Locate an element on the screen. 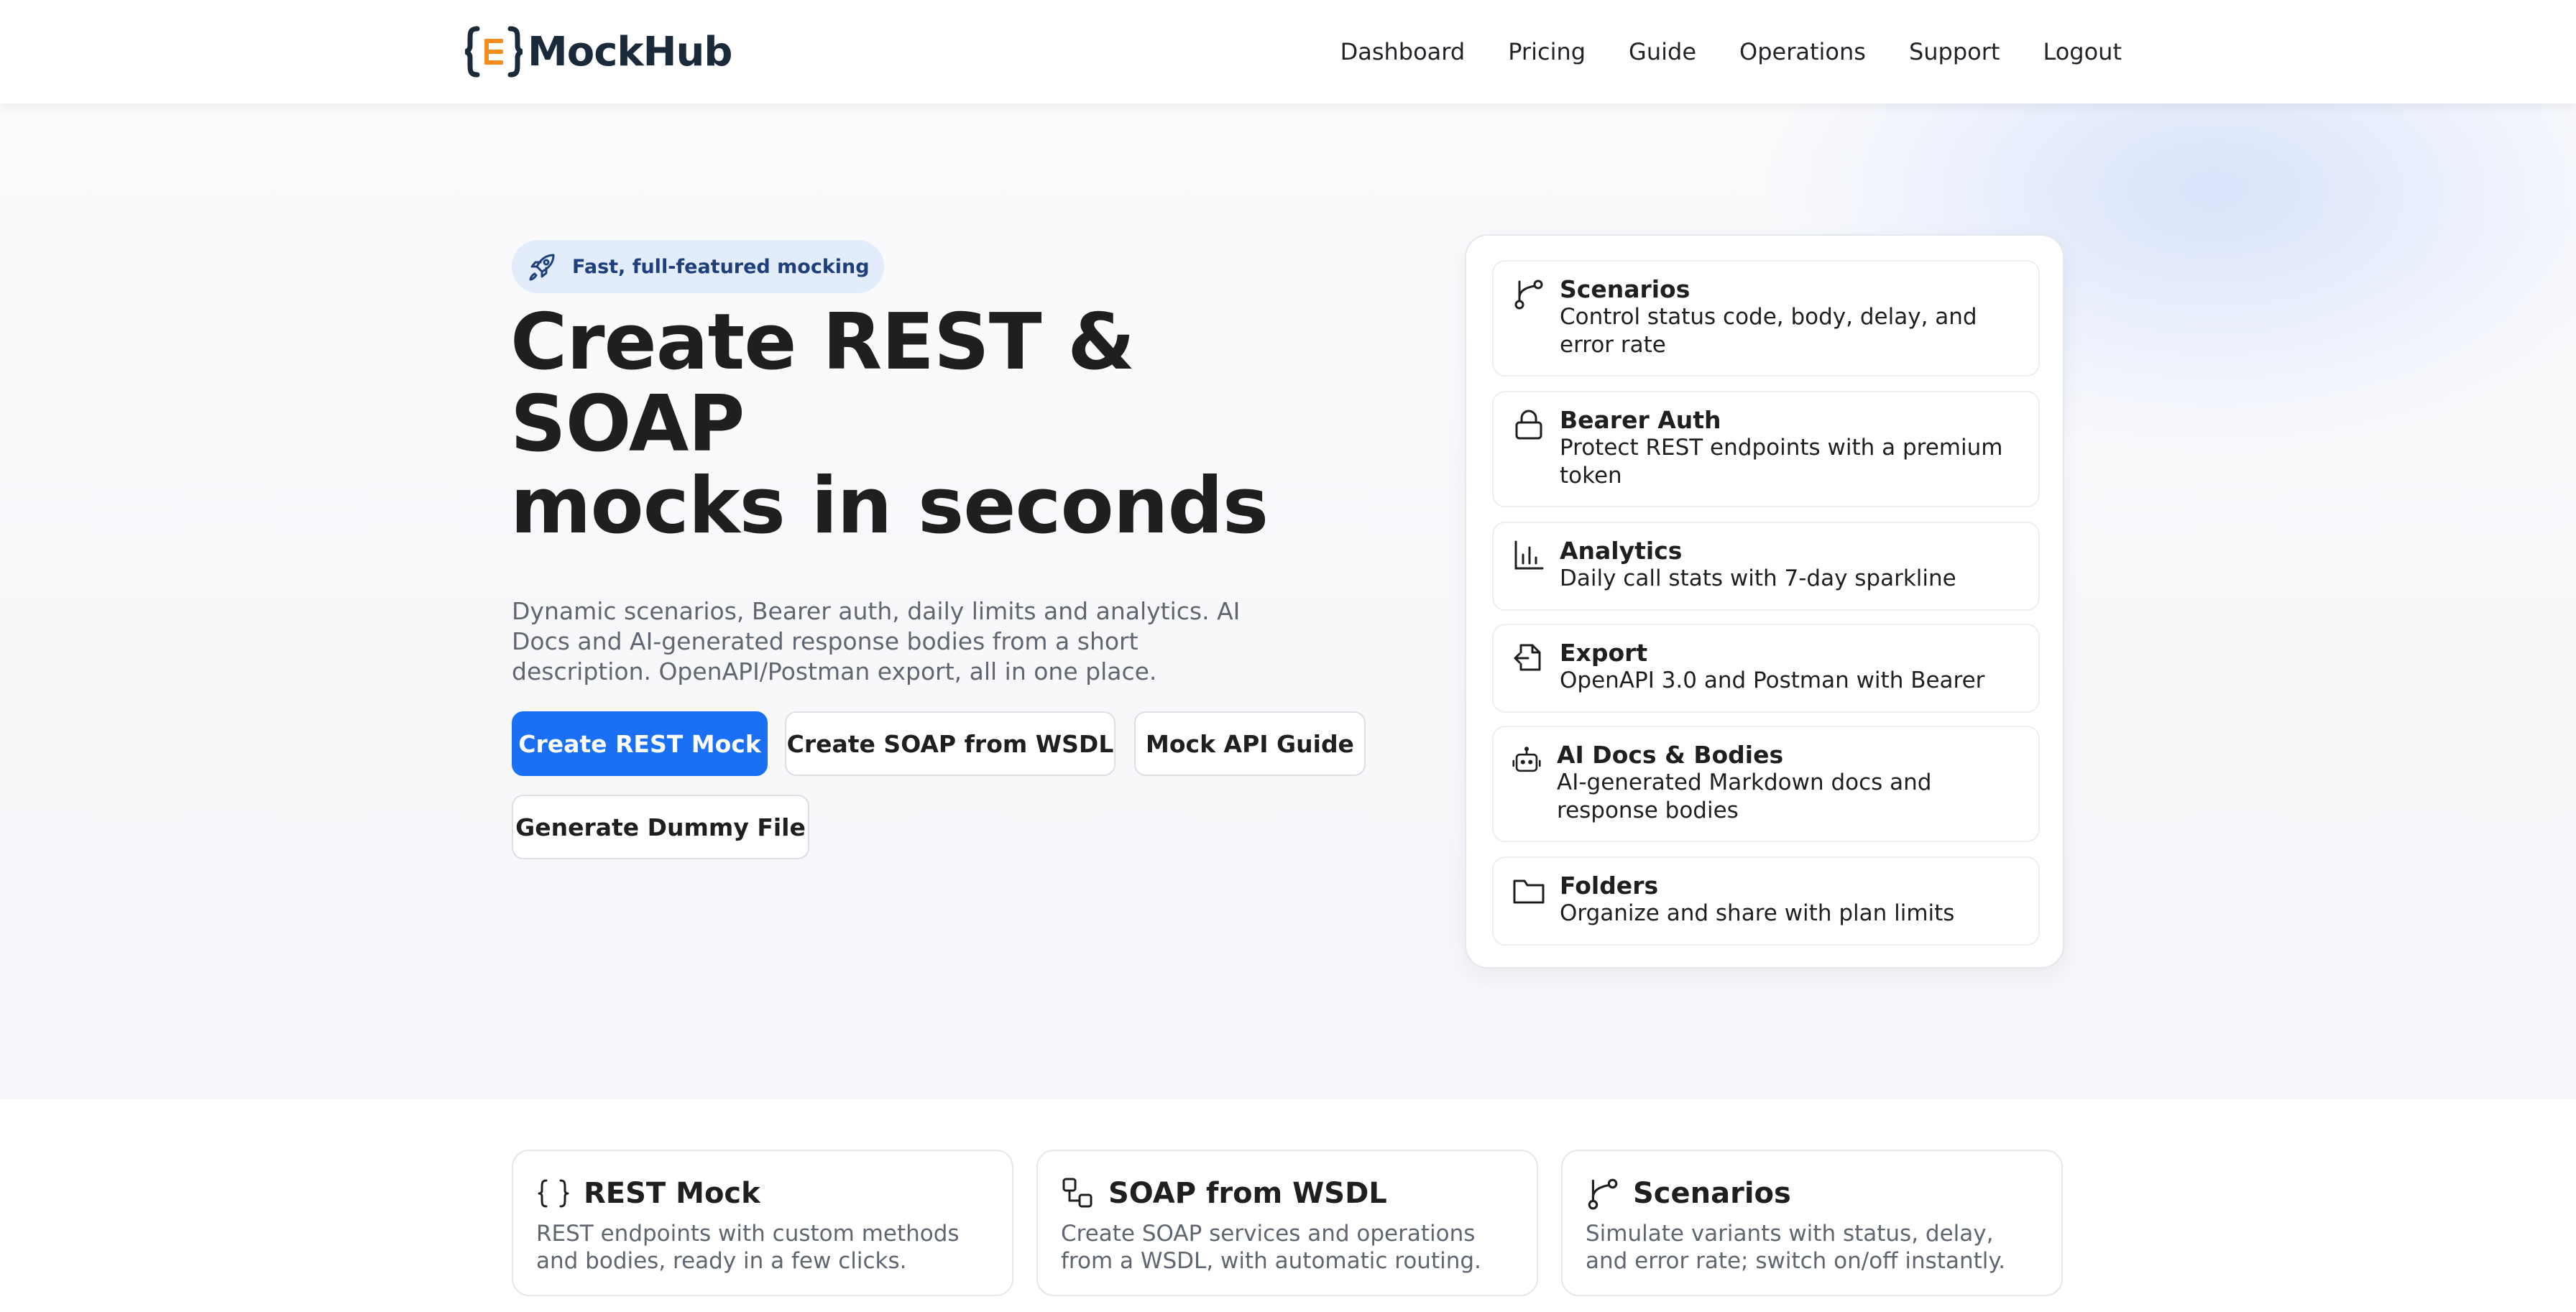 The height and width of the screenshot is (1312, 2576). nav-operations: Operations is located at coordinates (1802, 52).